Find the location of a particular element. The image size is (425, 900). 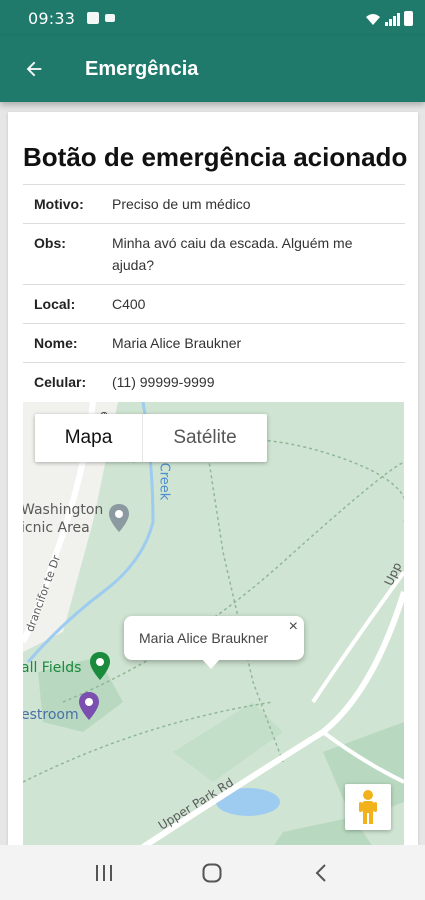

map-label-picnic-area: icnic Area is located at coordinates (56, 528).